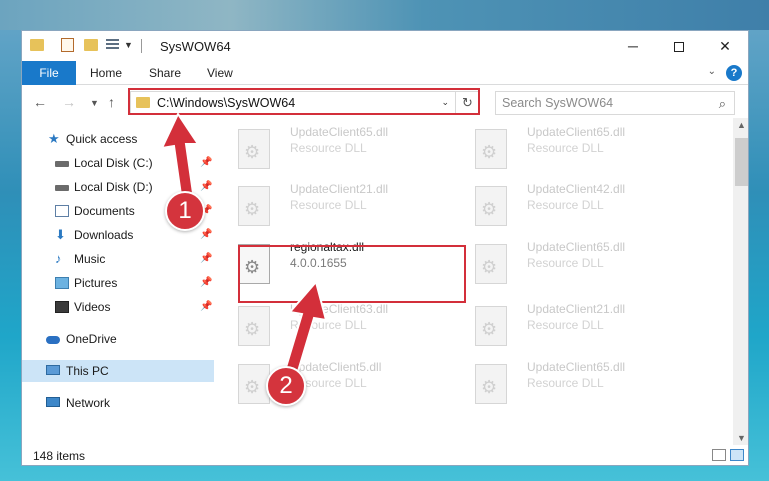 The width and height of the screenshot is (769, 481). Describe the element at coordinates (384, 15) in the screenshot. I see `desktop-background` at that location.